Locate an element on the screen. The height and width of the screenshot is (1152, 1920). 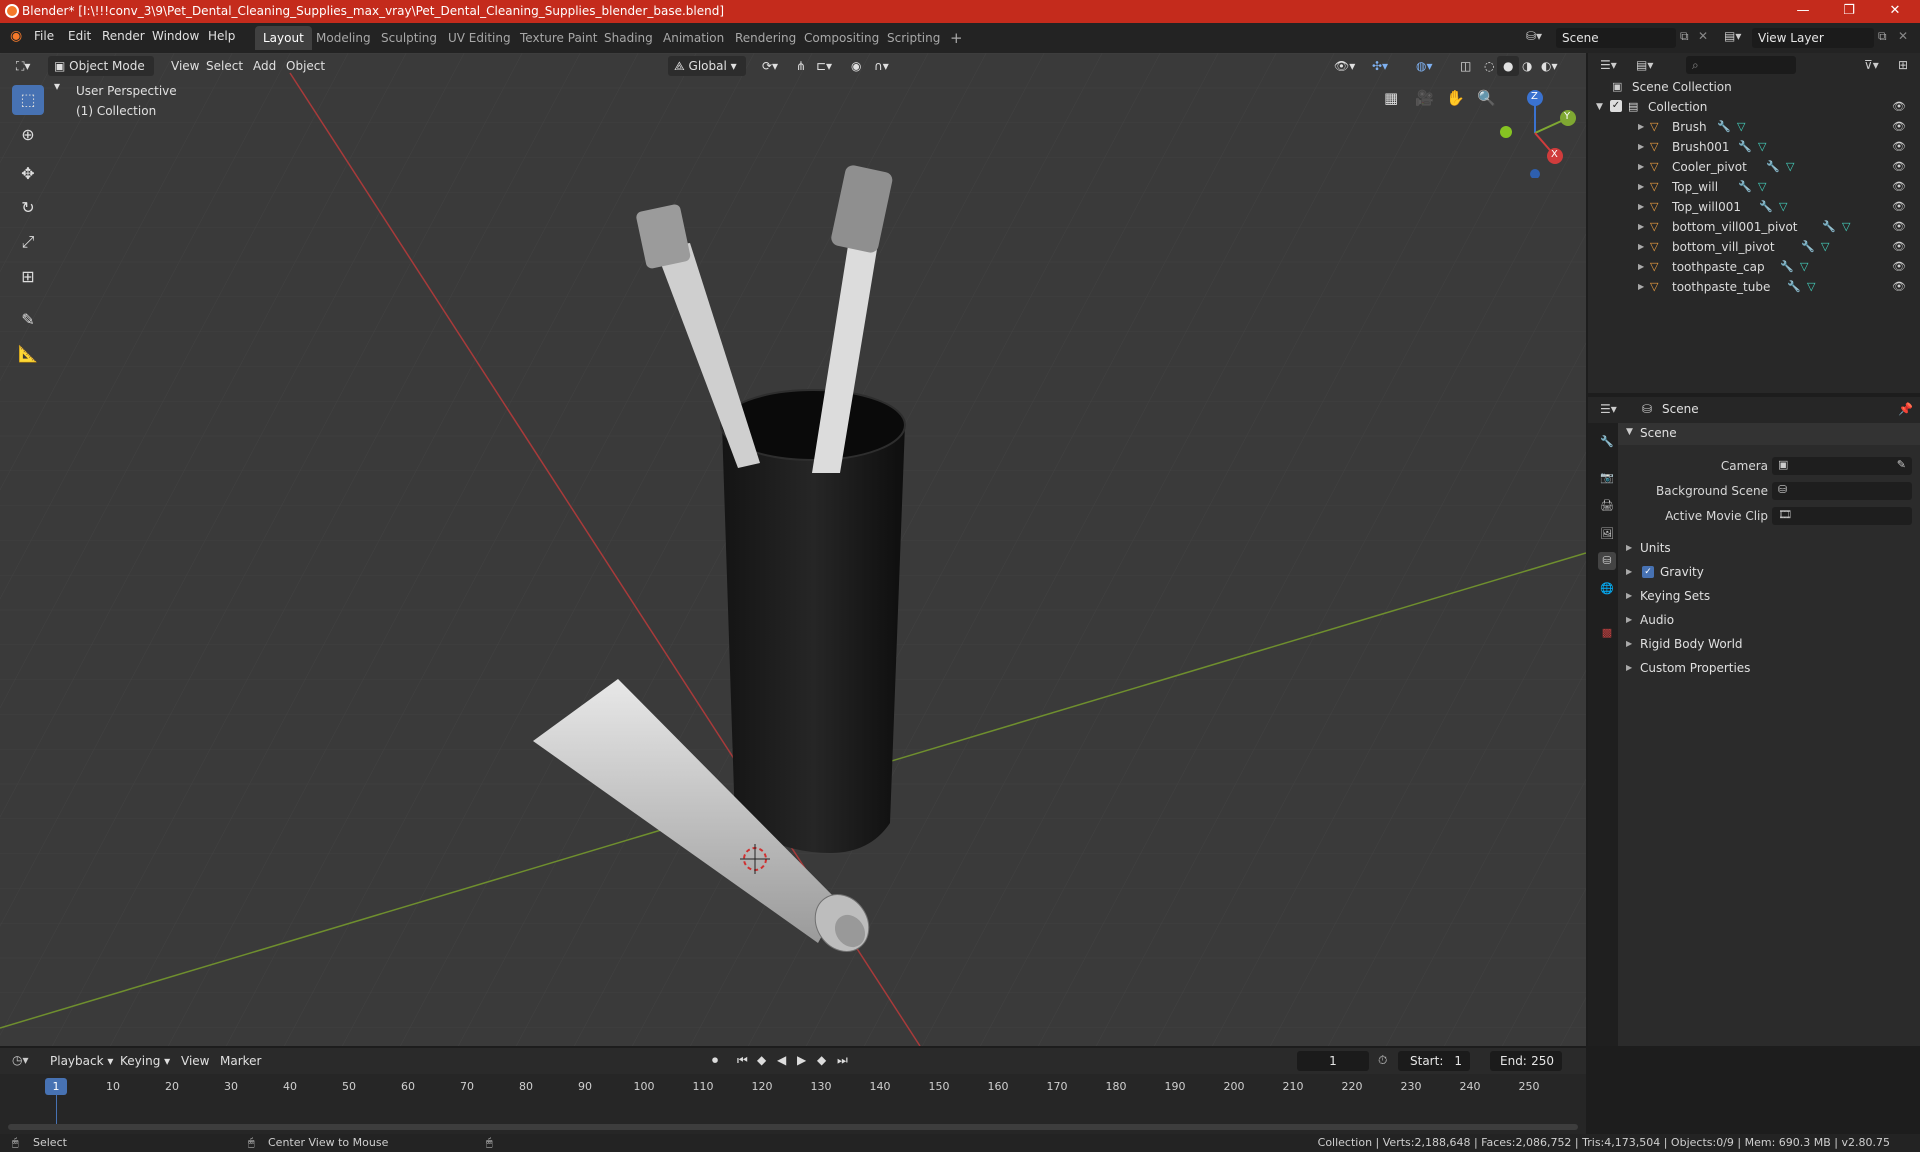
scene-field: Scene is located at coordinates (1616, 38).